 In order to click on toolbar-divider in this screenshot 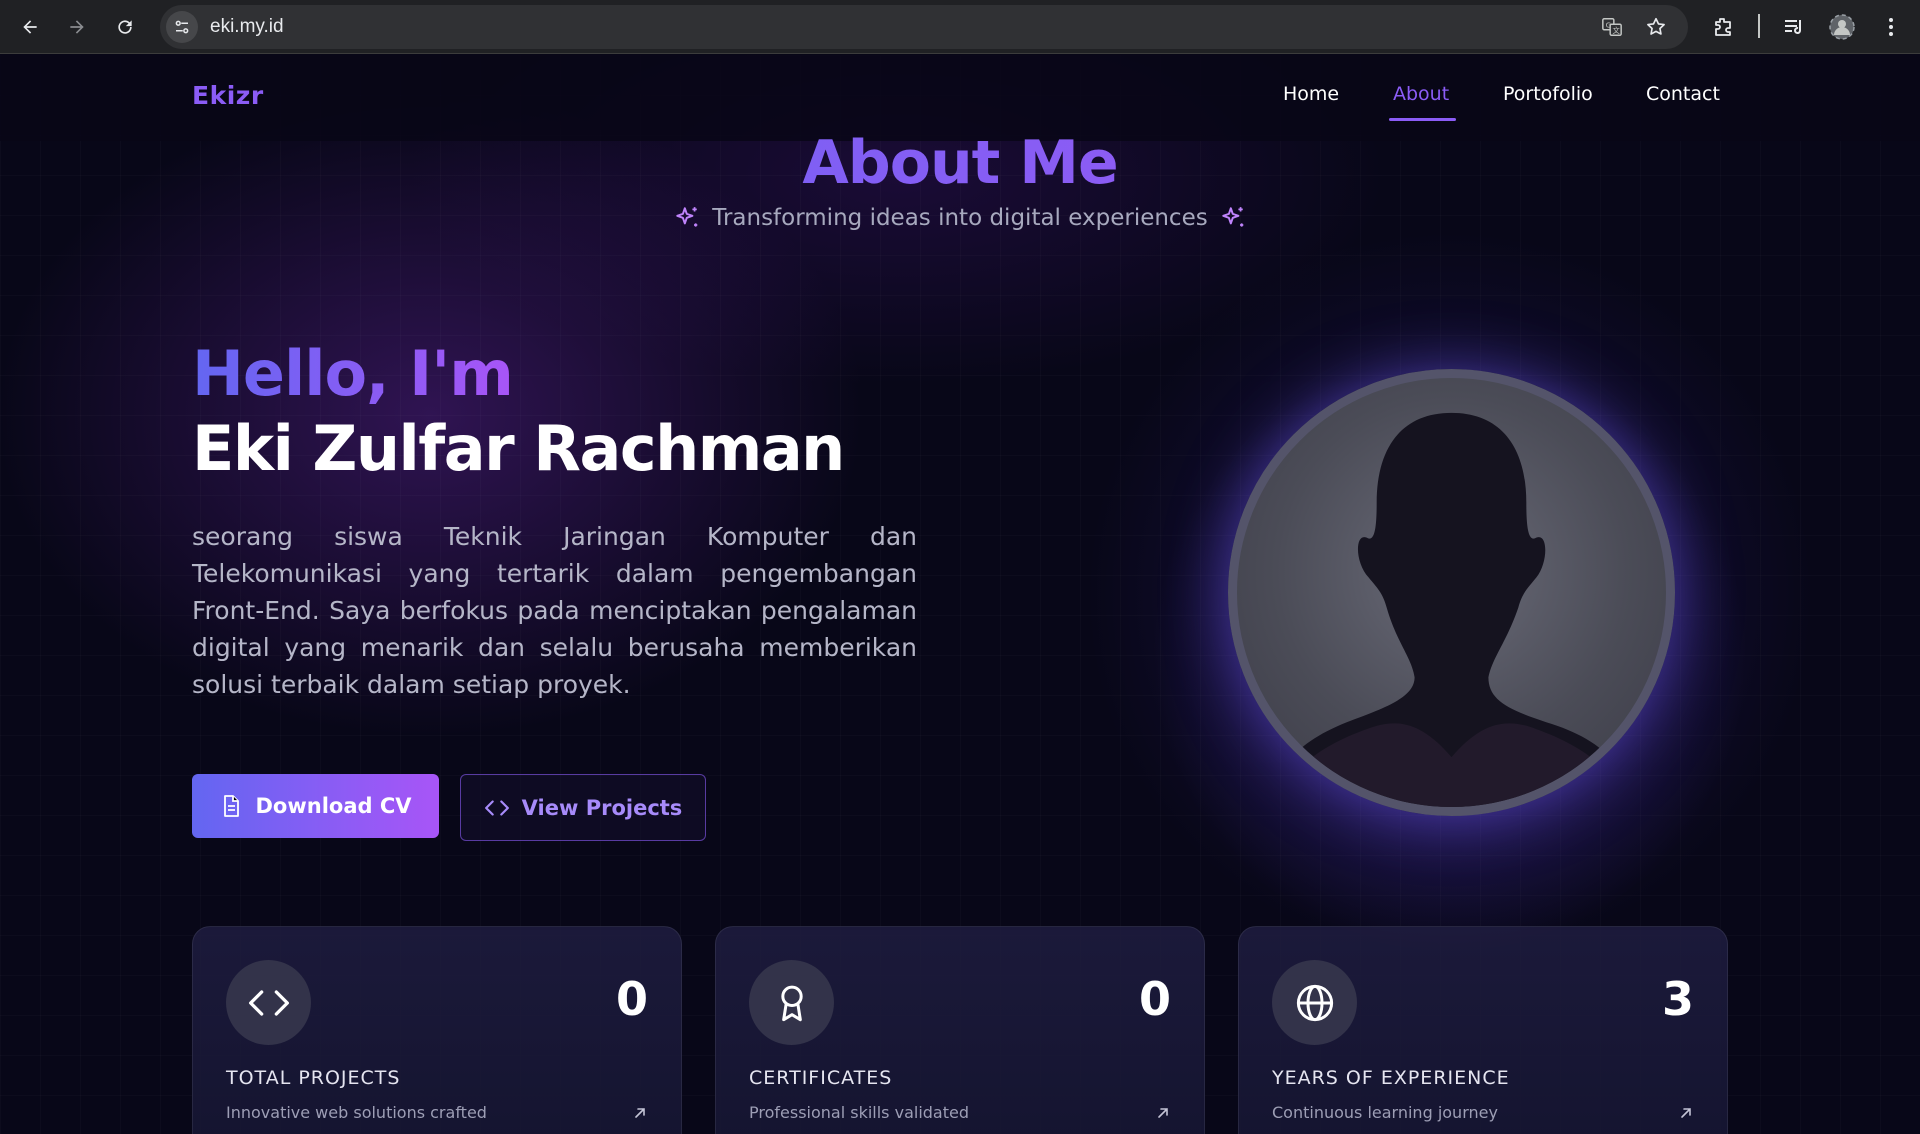, I will do `click(1759, 26)`.